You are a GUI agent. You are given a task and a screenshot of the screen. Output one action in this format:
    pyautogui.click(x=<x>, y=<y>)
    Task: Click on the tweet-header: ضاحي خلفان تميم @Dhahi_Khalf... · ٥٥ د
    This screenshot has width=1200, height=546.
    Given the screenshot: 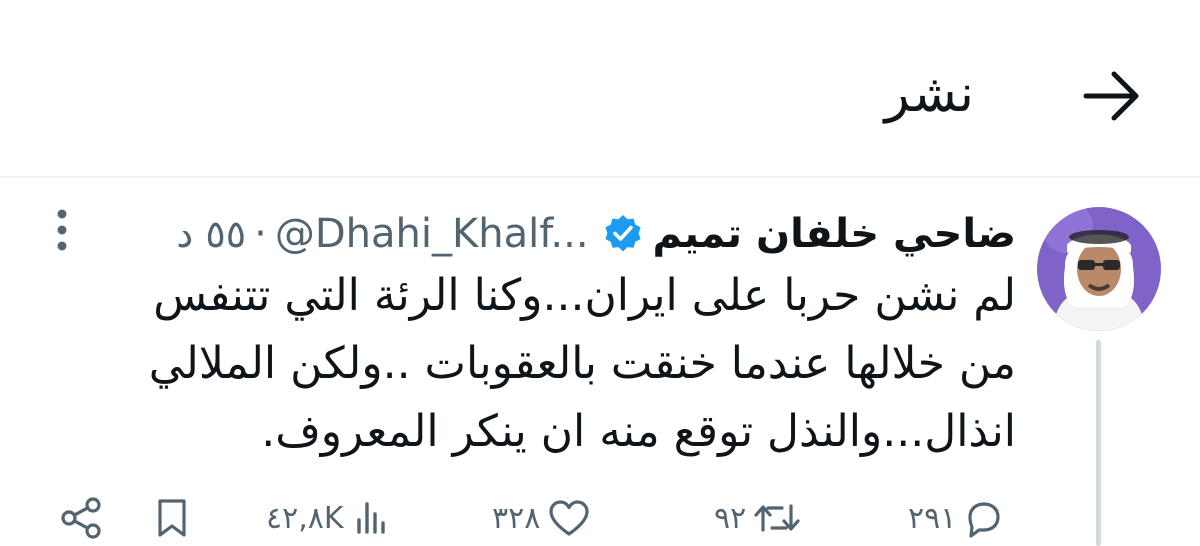 What is the action you would take?
    pyautogui.click(x=596, y=234)
    